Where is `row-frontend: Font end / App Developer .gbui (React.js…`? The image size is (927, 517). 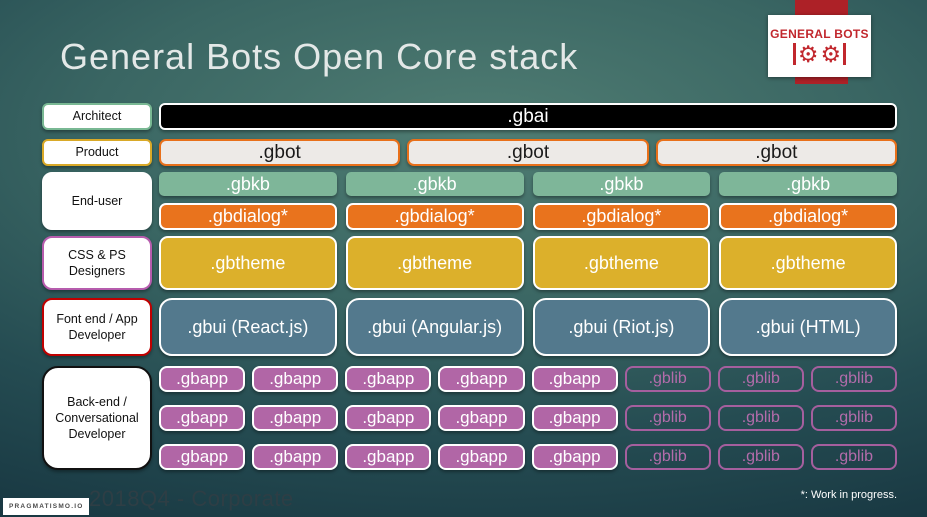 row-frontend: Font end / App Developer .gbui (React.js… is located at coordinates (469, 327).